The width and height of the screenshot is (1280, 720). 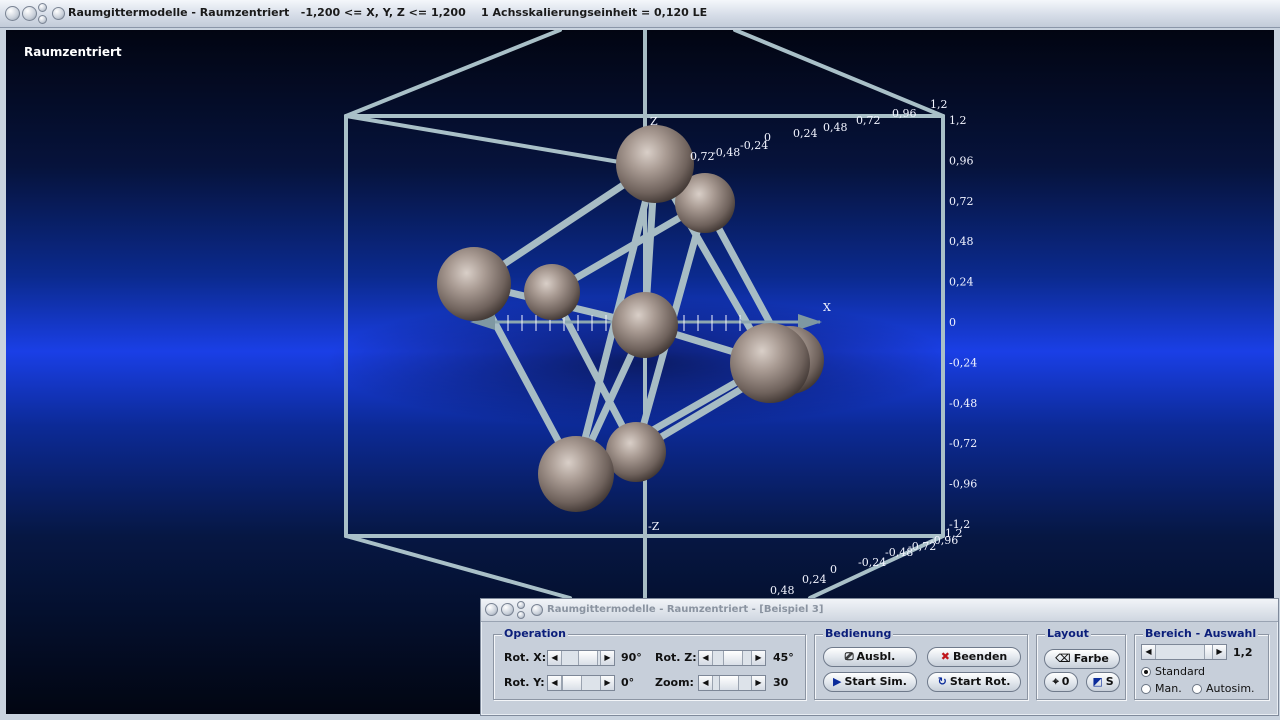 What do you see at coordinates (524, 682) in the screenshot?
I see `rot-y-label: Rot. Y:` at bounding box center [524, 682].